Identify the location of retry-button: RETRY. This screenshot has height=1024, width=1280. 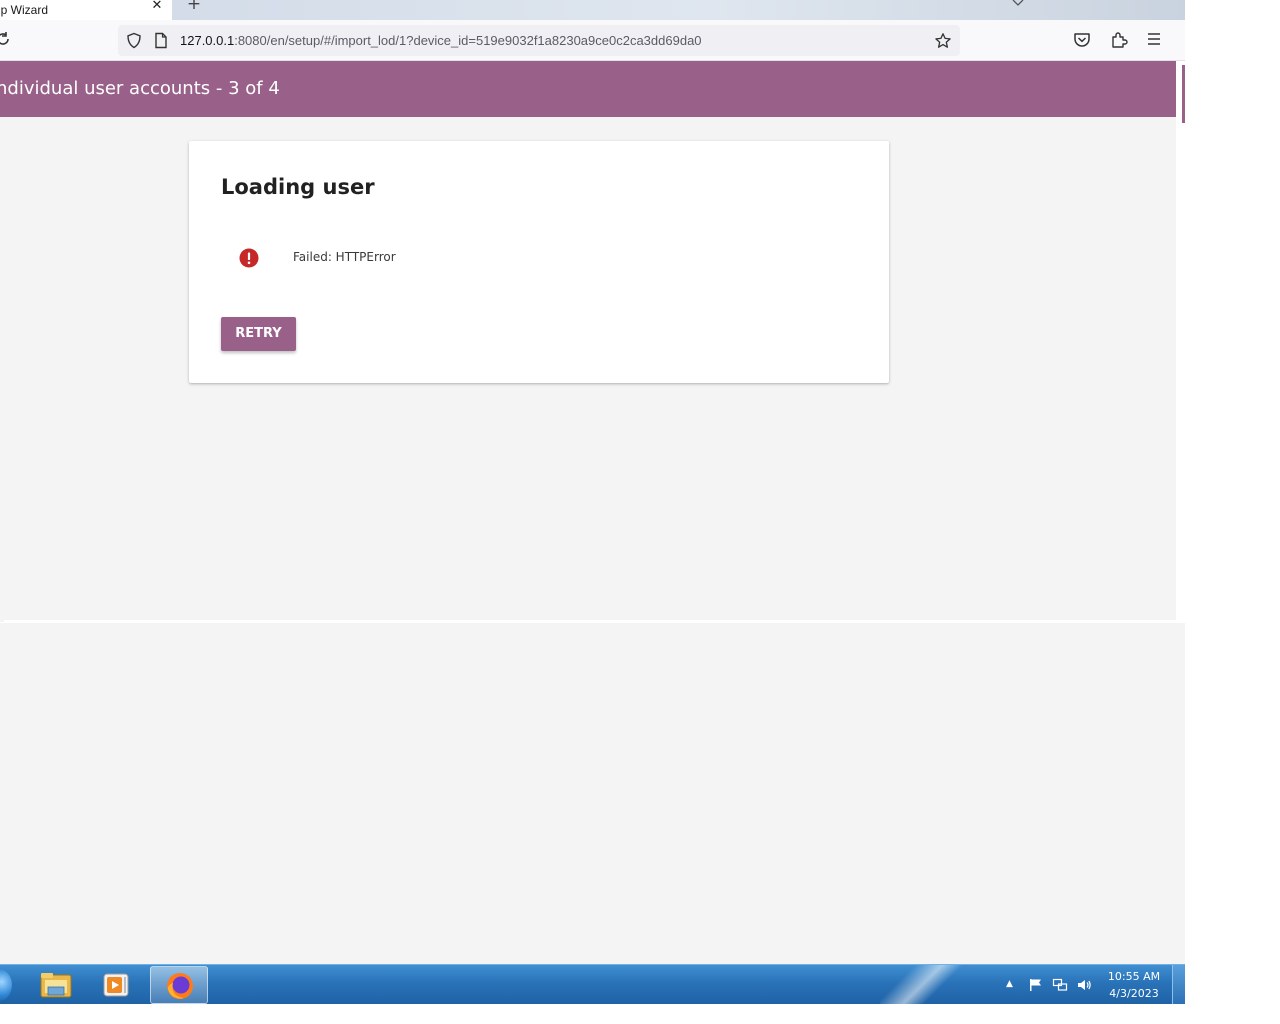
(258, 334).